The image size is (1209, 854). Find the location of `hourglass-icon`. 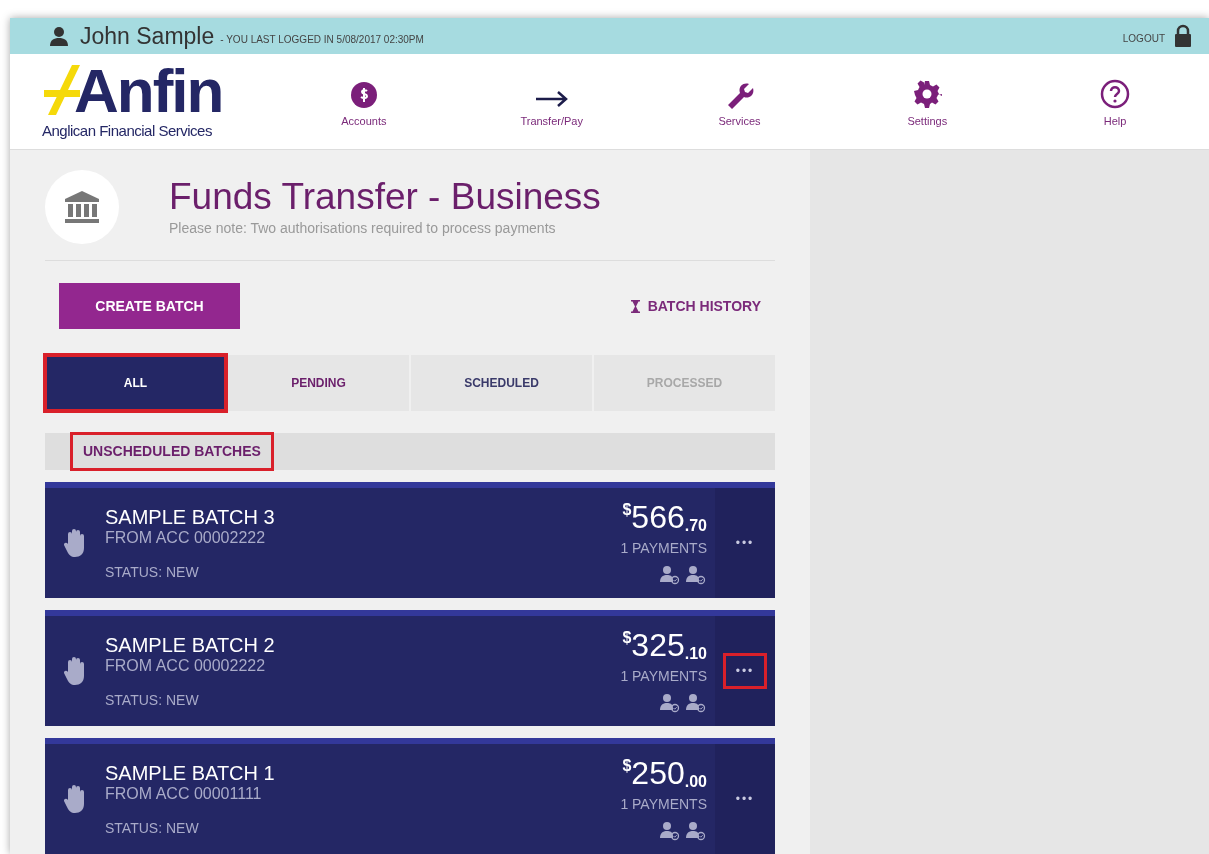

hourglass-icon is located at coordinates (635, 306).